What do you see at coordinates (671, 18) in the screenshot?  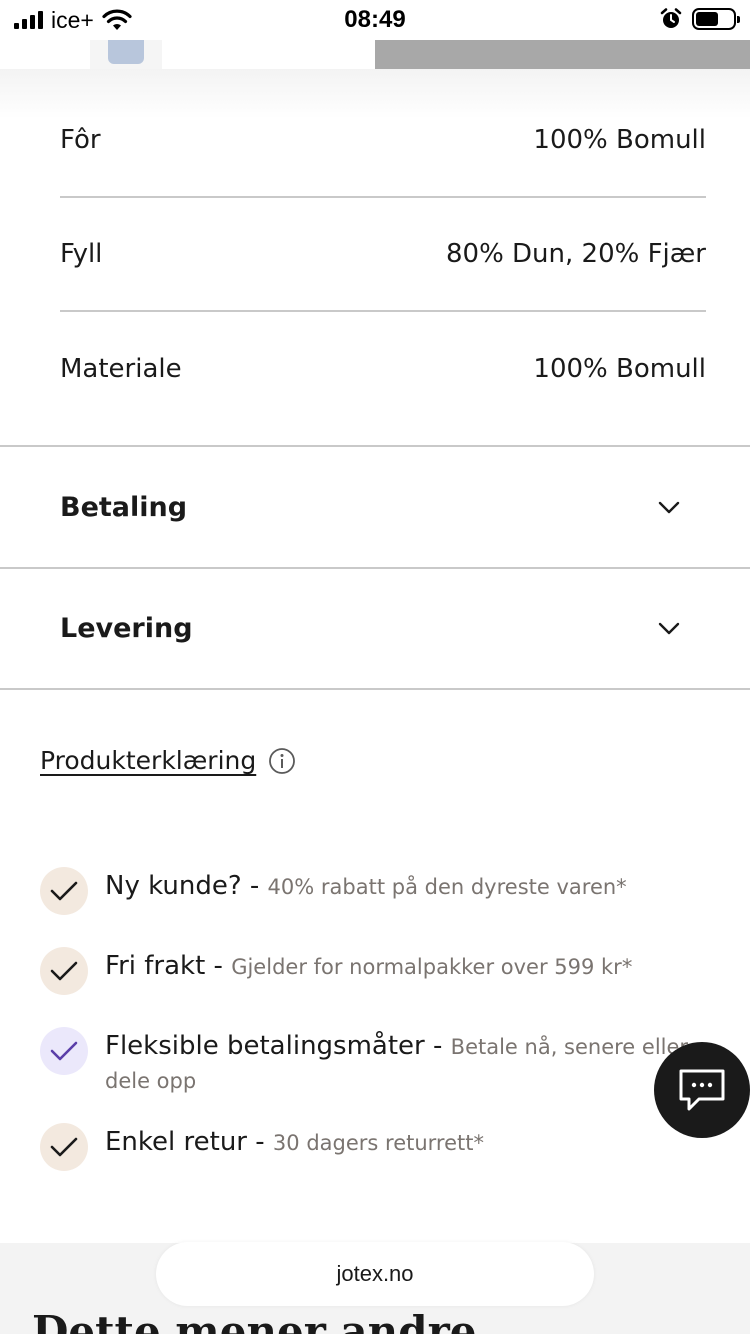 I see `alarm-icon` at bounding box center [671, 18].